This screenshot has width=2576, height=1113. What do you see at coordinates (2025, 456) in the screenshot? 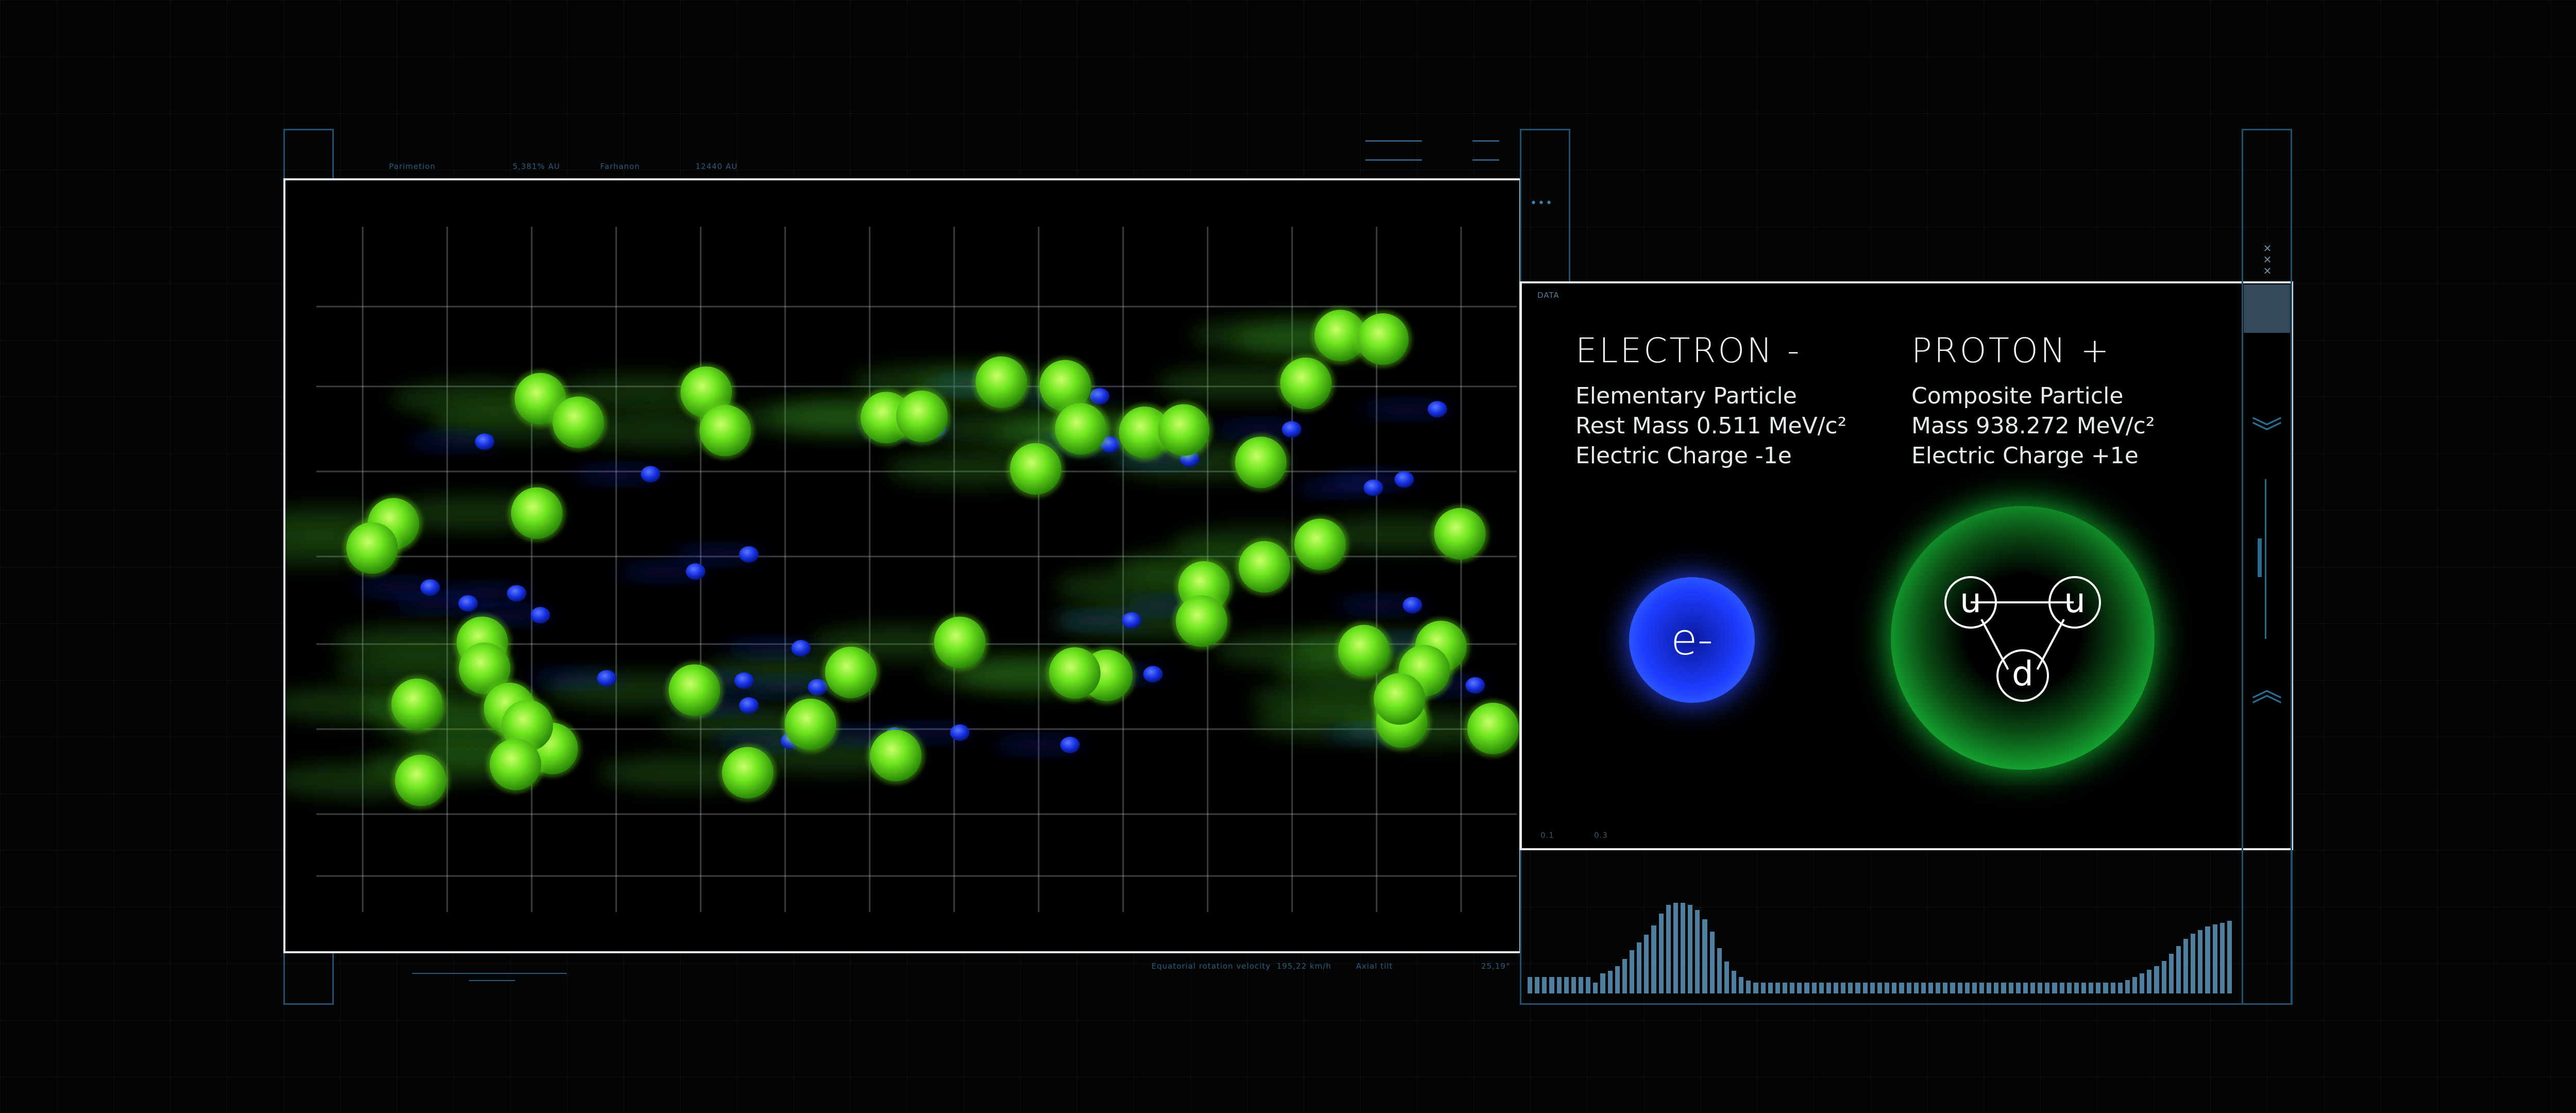
I see `proton-charge: Electric Charge +1e` at bounding box center [2025, 456].